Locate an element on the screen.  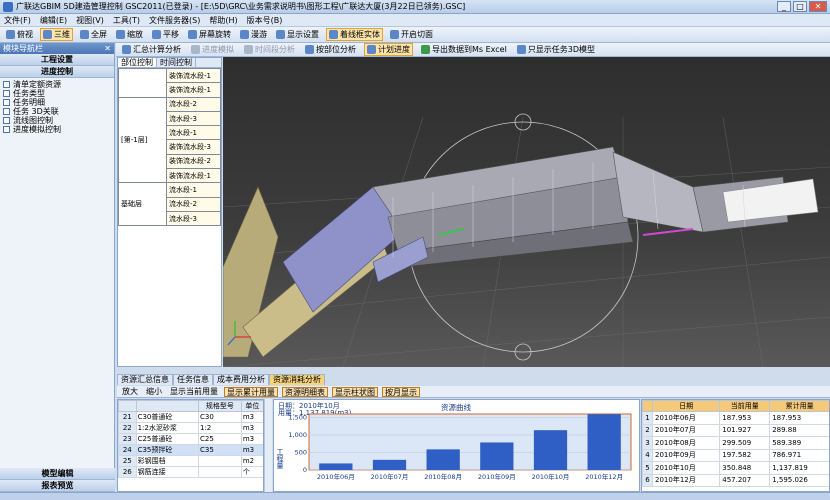
segment-cell: 装饰流水段-3 is located at coordinates (193, 147).